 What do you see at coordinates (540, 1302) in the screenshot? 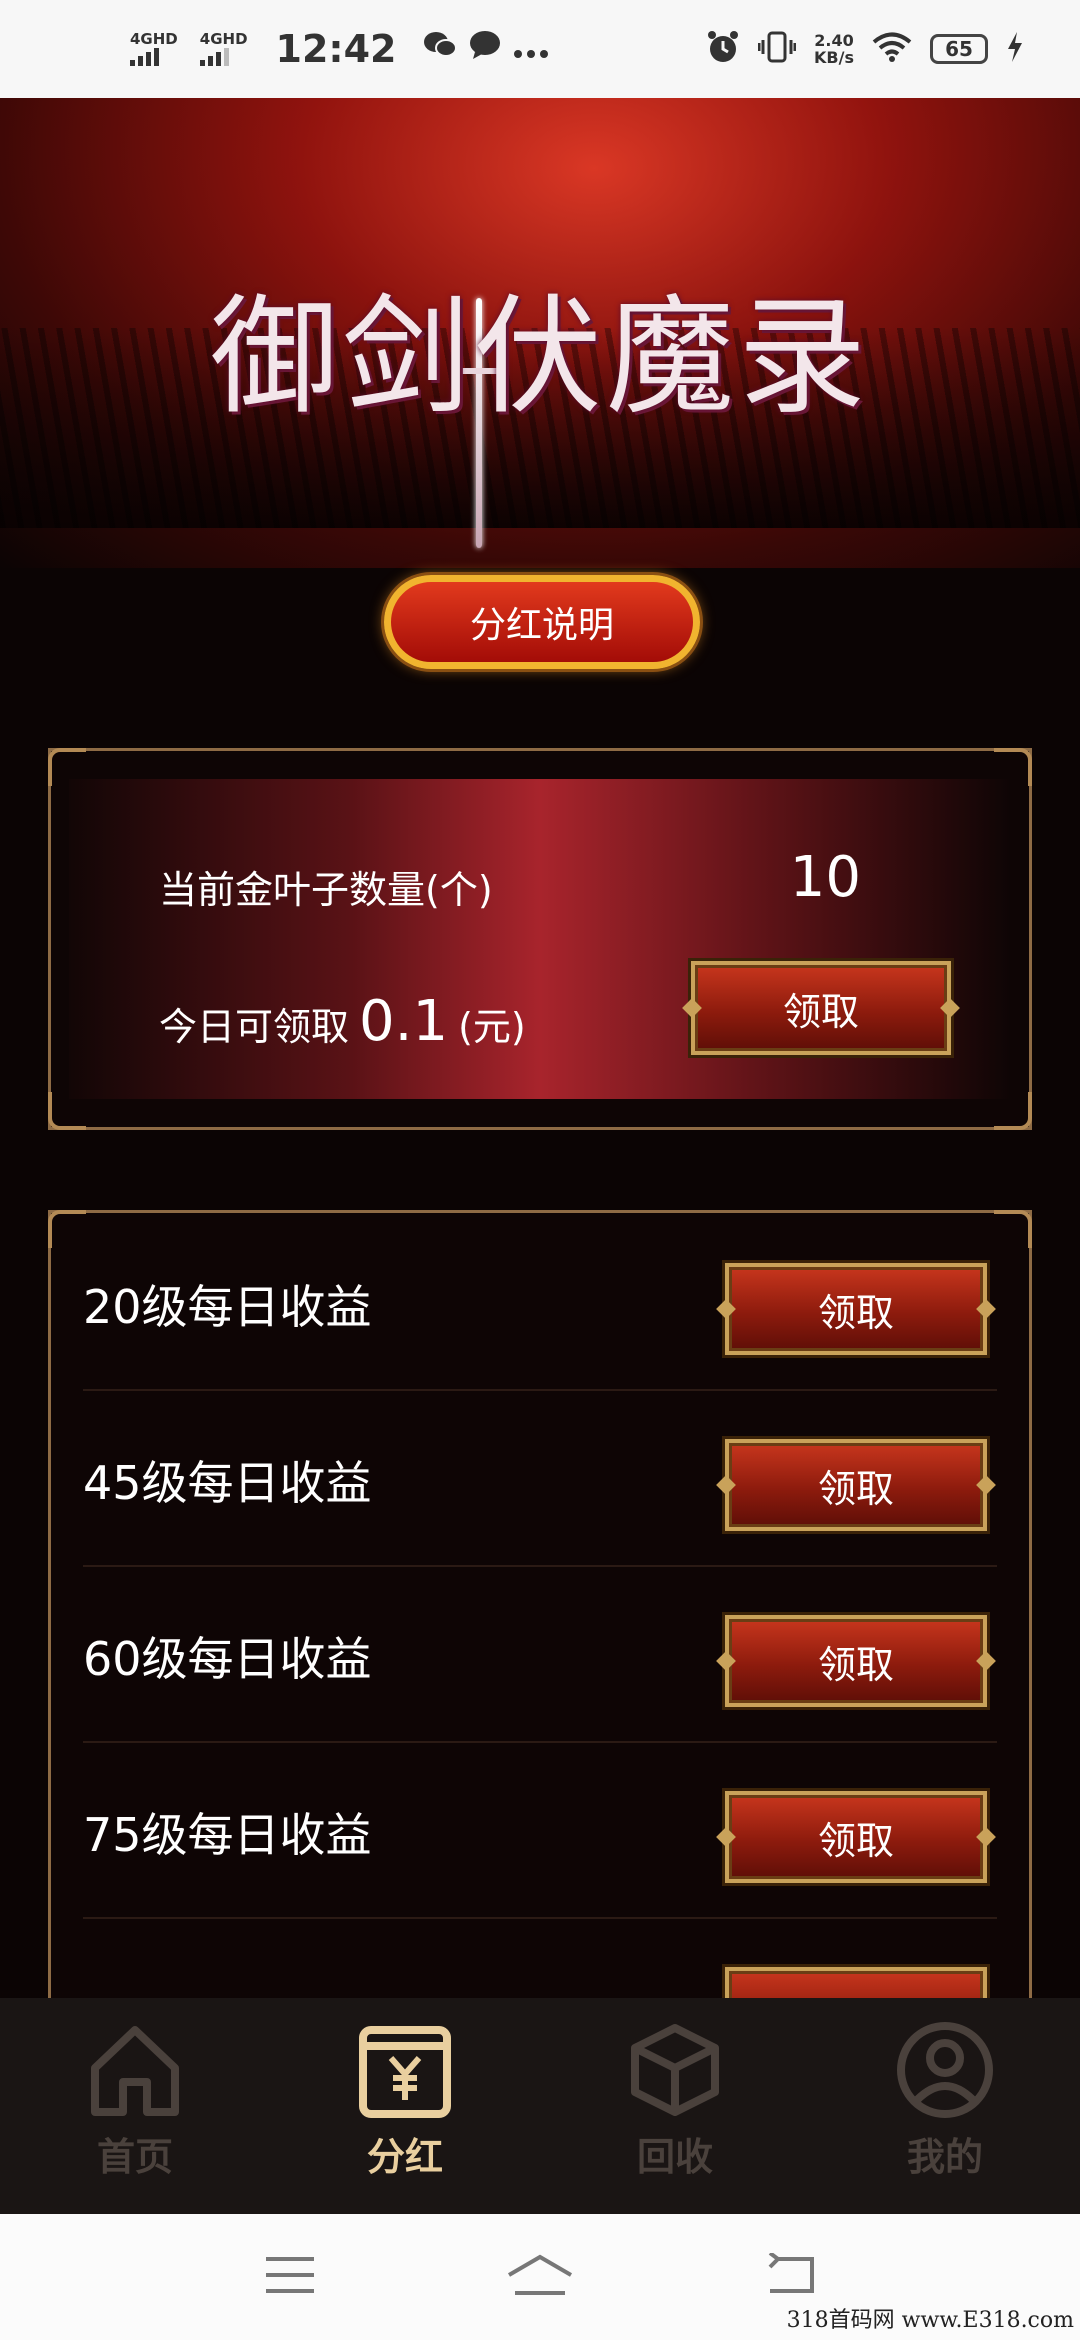
I see `reward-row-20: 20级每日收益 领取` at bounding box center [540, 1302].